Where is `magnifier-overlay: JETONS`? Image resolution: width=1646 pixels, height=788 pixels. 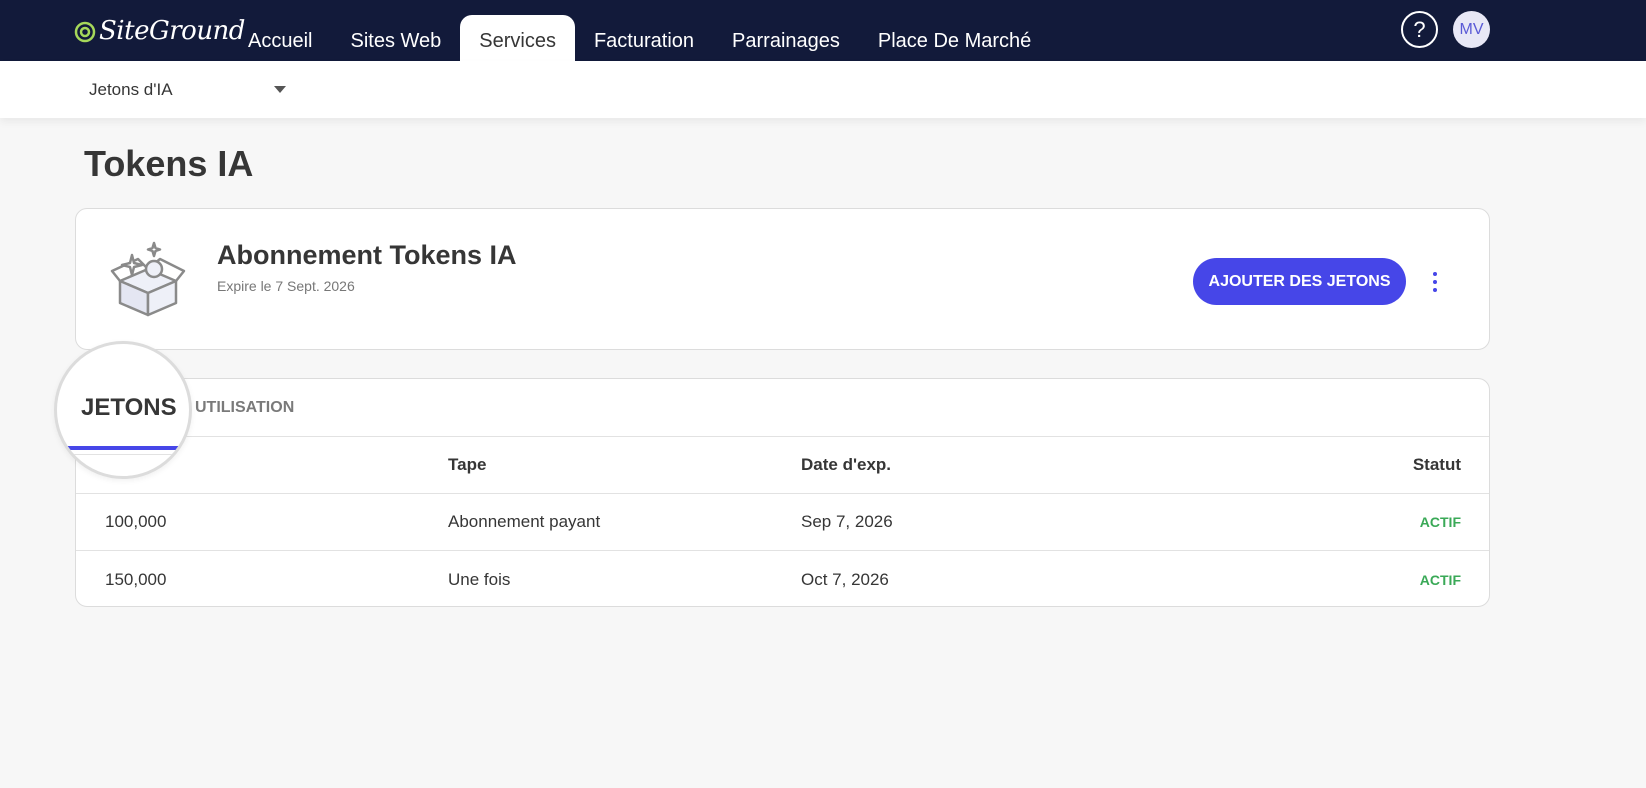
magnifier-overlay: JETONS is located at coordinates (123, 410).